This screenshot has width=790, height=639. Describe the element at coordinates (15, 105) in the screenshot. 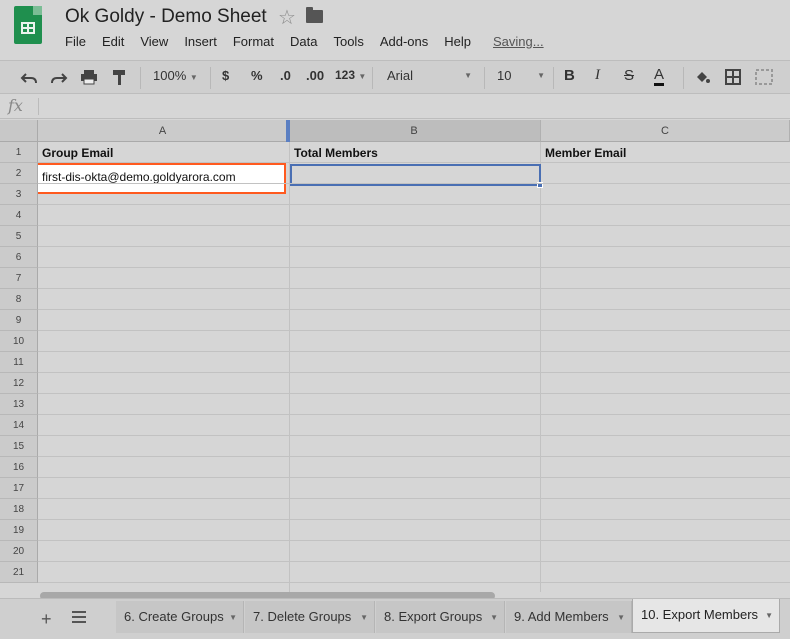

I see `fx-icon: fx` at that location.